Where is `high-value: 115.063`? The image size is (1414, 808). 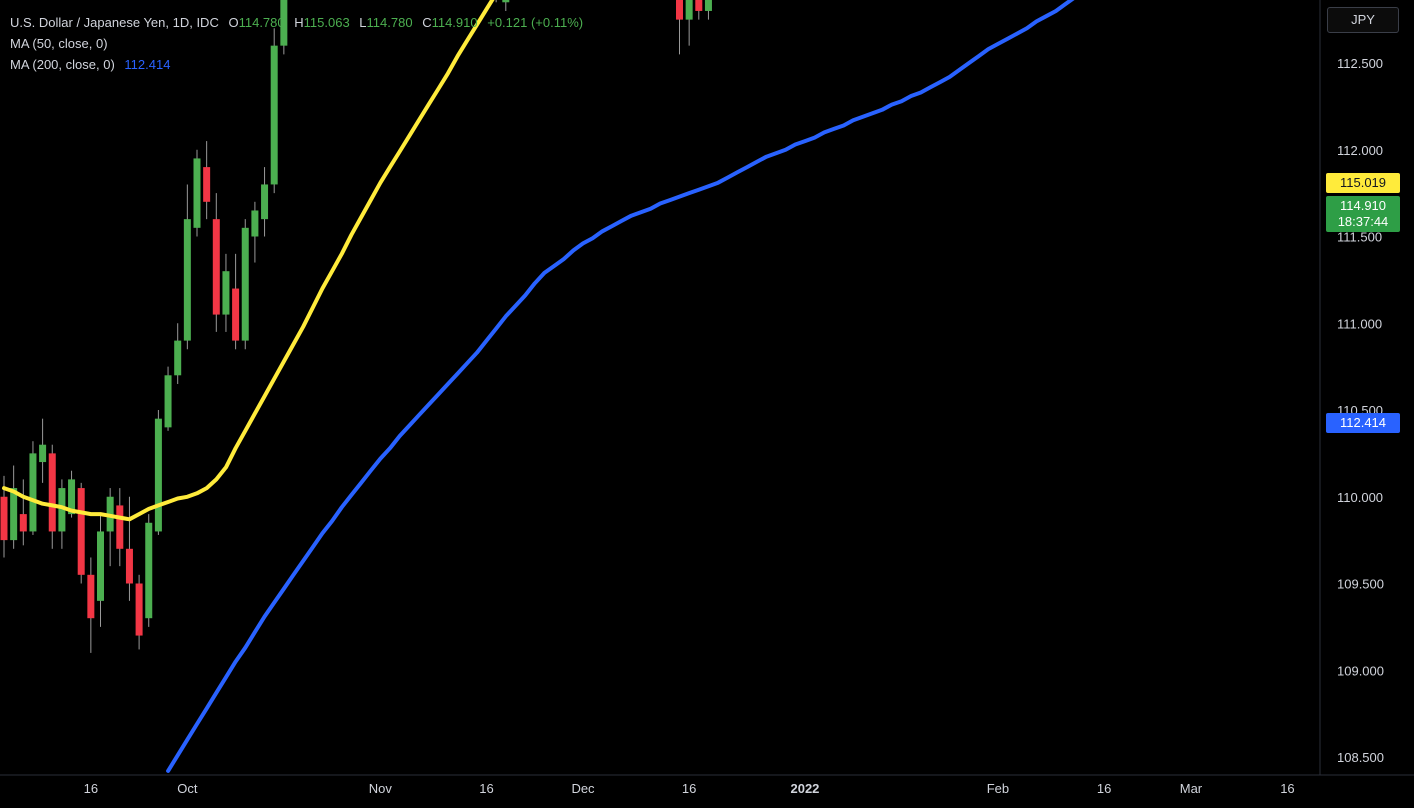
high-value: 115.063 is located at coordinates (326, 22).